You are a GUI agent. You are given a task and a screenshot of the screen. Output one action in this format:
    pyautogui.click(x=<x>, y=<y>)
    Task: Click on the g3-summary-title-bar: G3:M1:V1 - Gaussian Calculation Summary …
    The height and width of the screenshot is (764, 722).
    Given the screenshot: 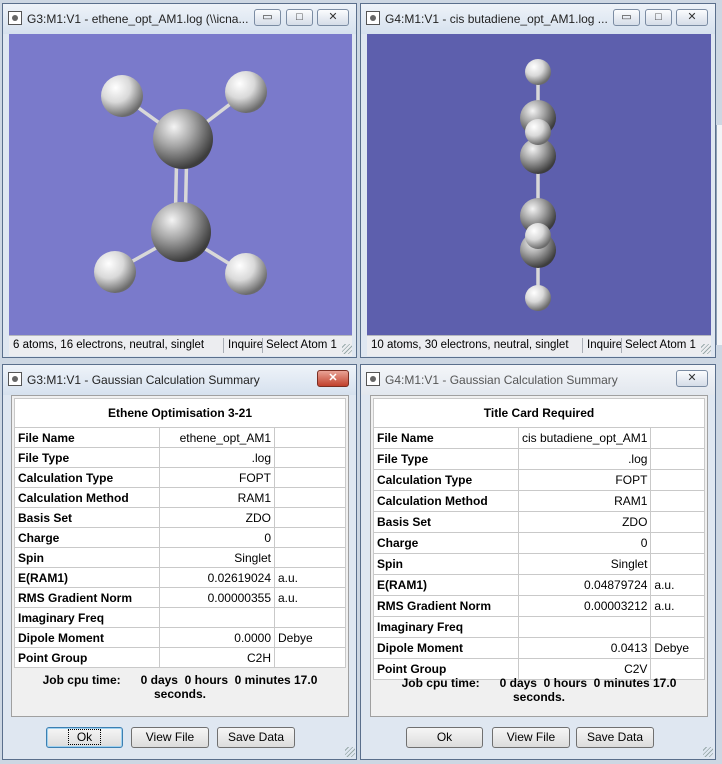 What is the action you would take?
    pyautogui.click(x=179, y=380)
    